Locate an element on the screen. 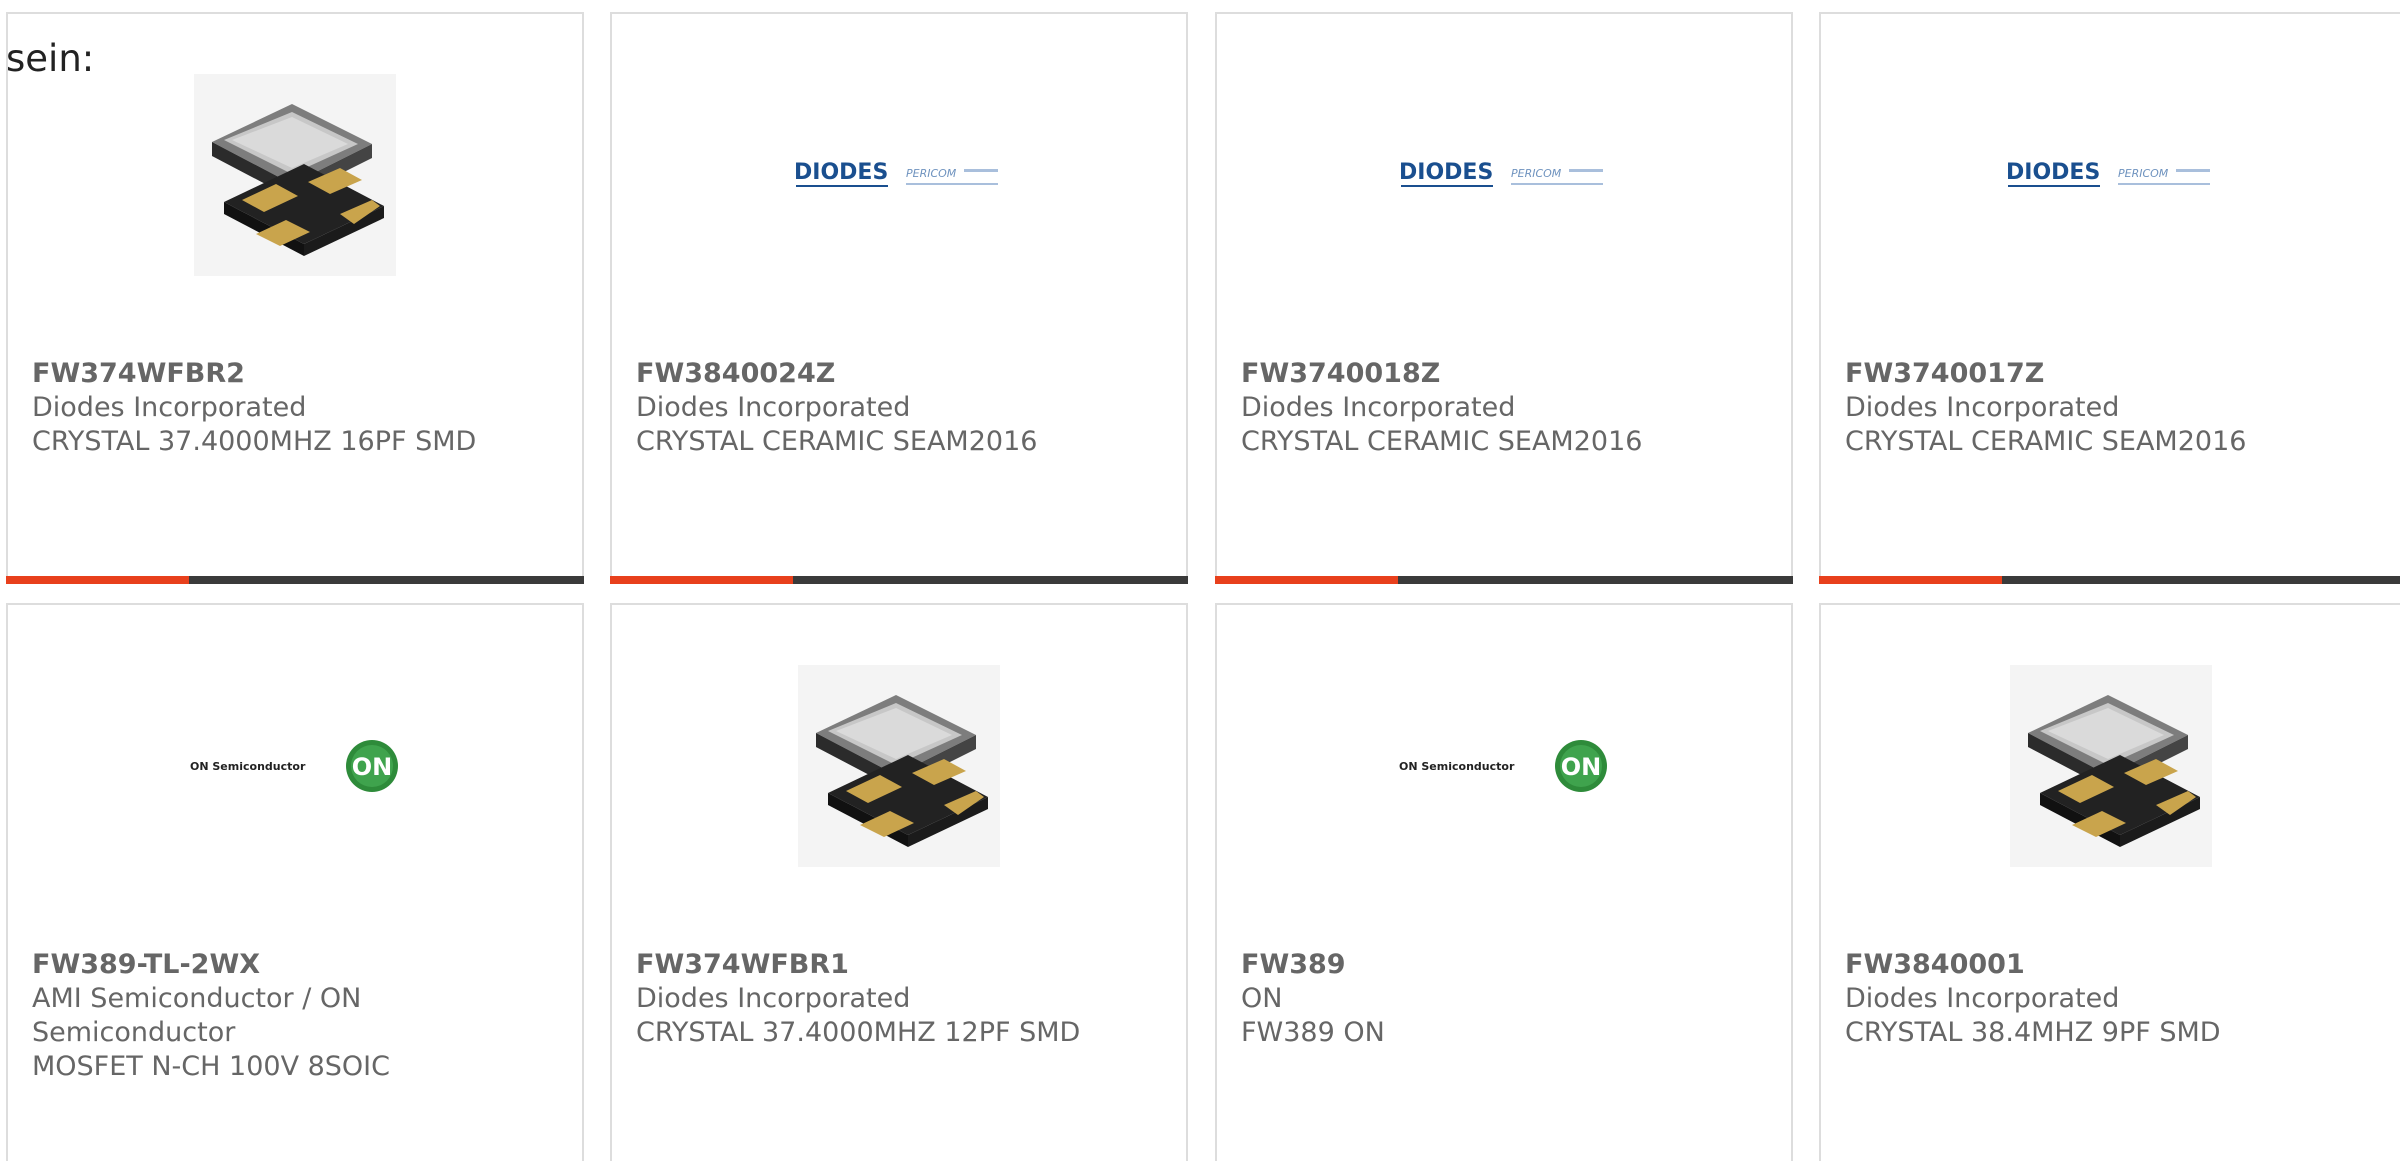 This screenshot has height=1161, width=2400. part-number: FW3840001 is located at coordinates (2110, 965).